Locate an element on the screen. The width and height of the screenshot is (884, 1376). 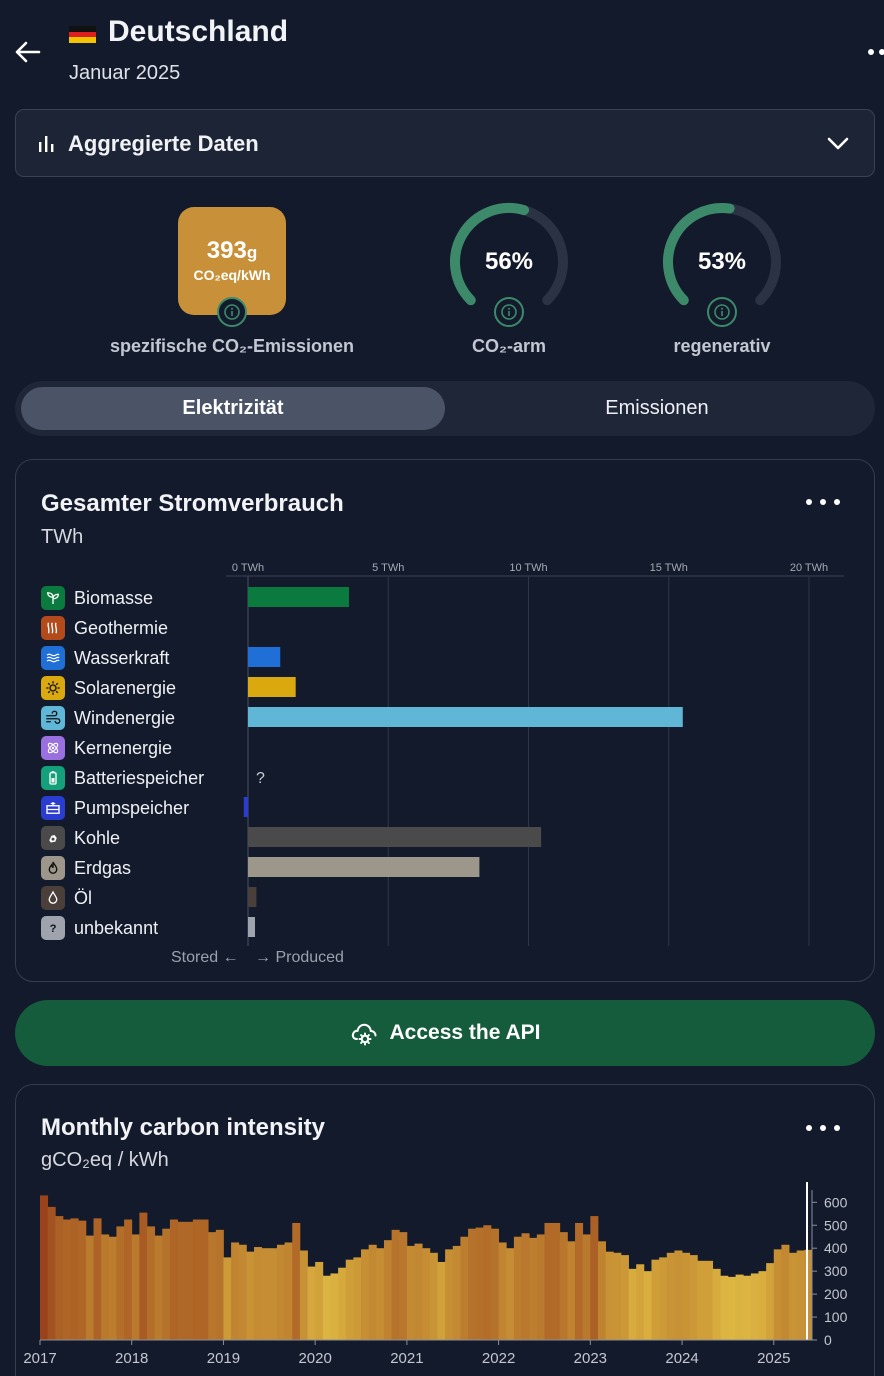
dropdown-label: Aggregierte Daten is located at coordinates (163, 143).